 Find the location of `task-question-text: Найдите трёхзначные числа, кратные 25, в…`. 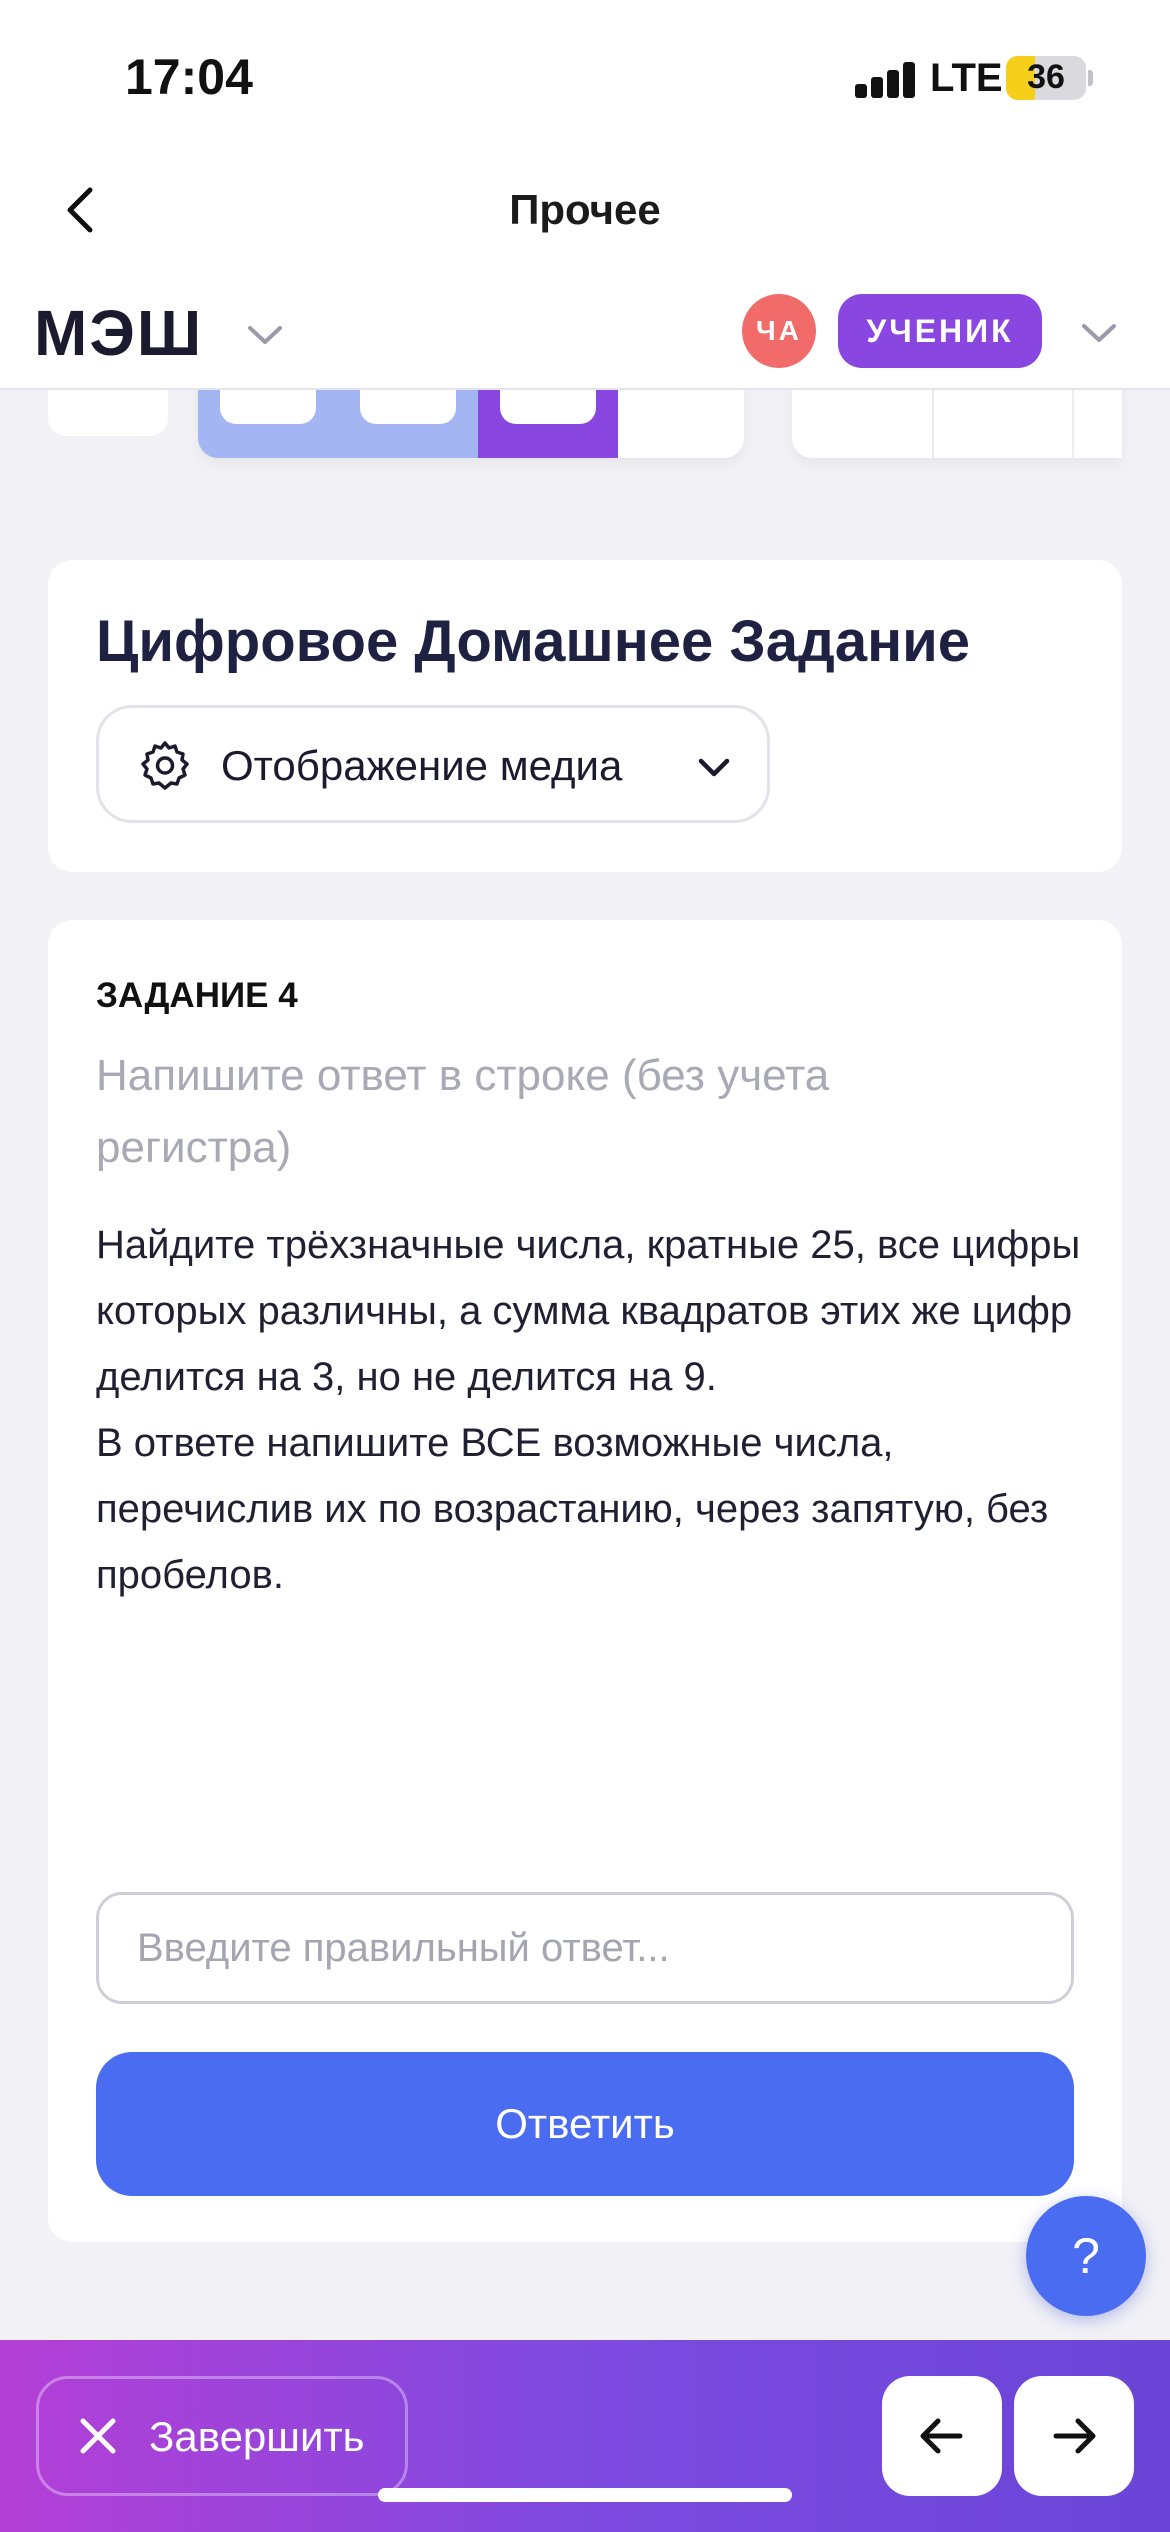

task-question-text: Найдите трёхзначные числа, кратные 25, в… is located at coordinates (588, 1311).